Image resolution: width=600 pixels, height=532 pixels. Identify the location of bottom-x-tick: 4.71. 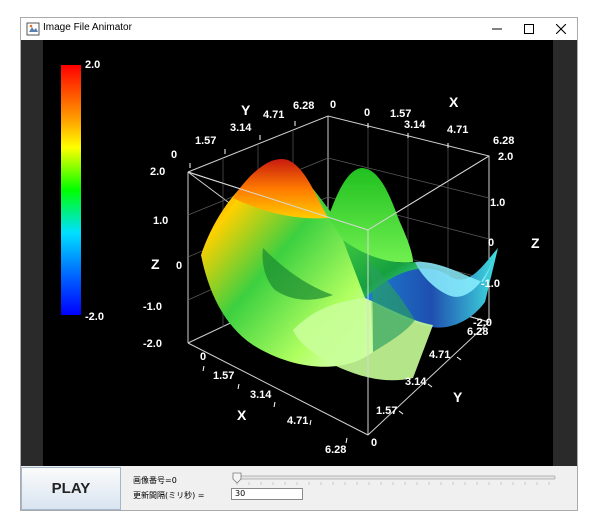
(297, 421).